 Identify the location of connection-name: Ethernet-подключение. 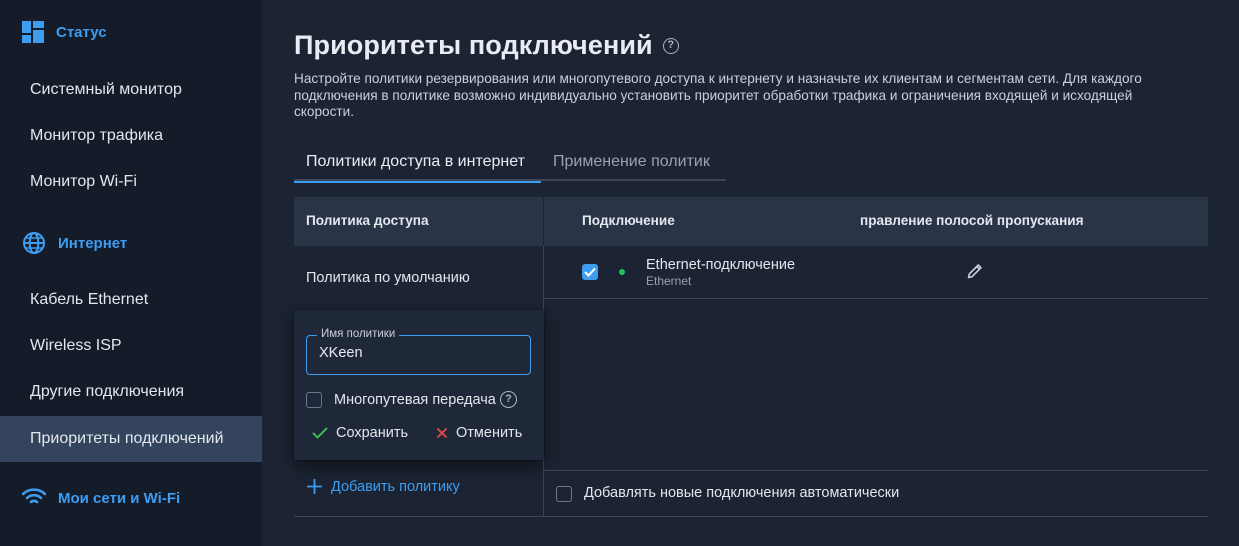
(721, 265).